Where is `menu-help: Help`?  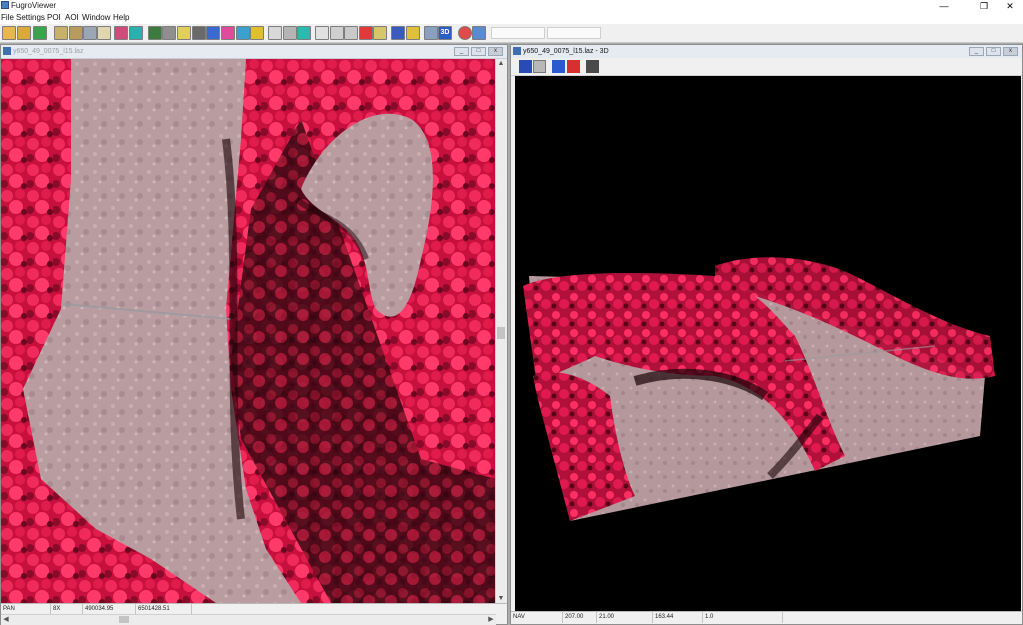
menu-help: Help is located at coordinates (121, 18).